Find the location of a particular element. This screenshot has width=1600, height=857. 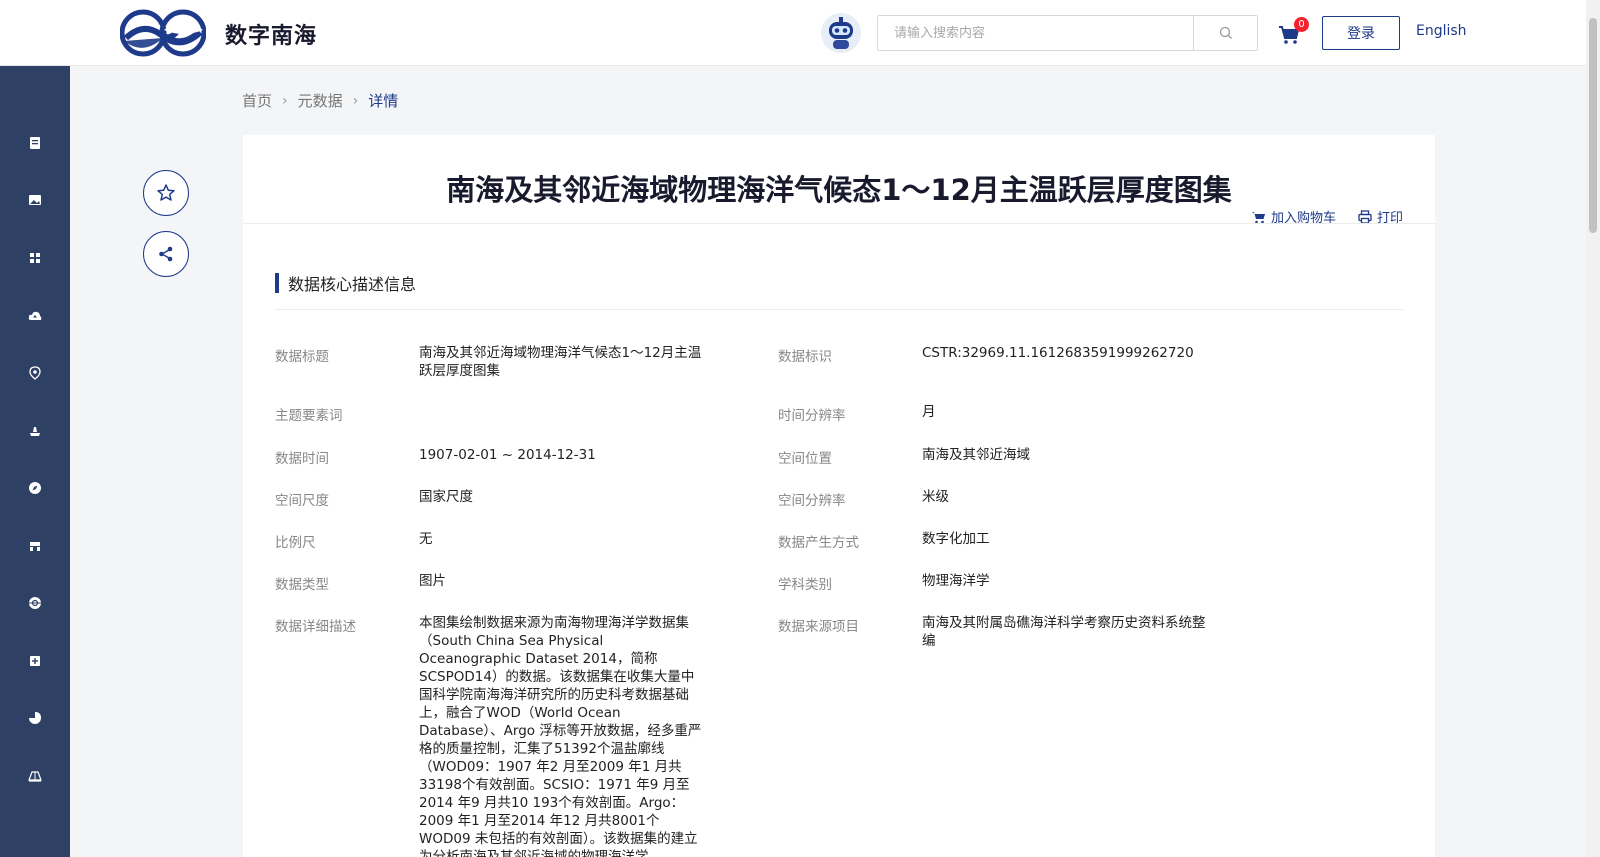

sidebar-item-add is located at coordinates (35, 661).